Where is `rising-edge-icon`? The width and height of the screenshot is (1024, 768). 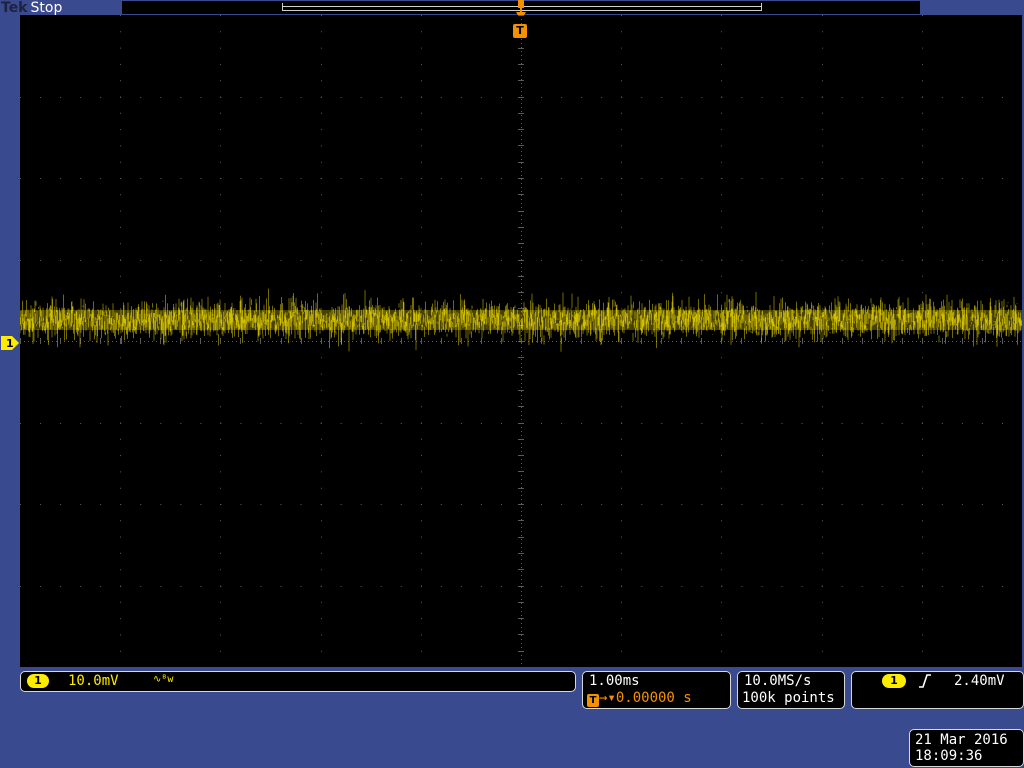 rising-edge-icon is located at coordinates (925, 681).